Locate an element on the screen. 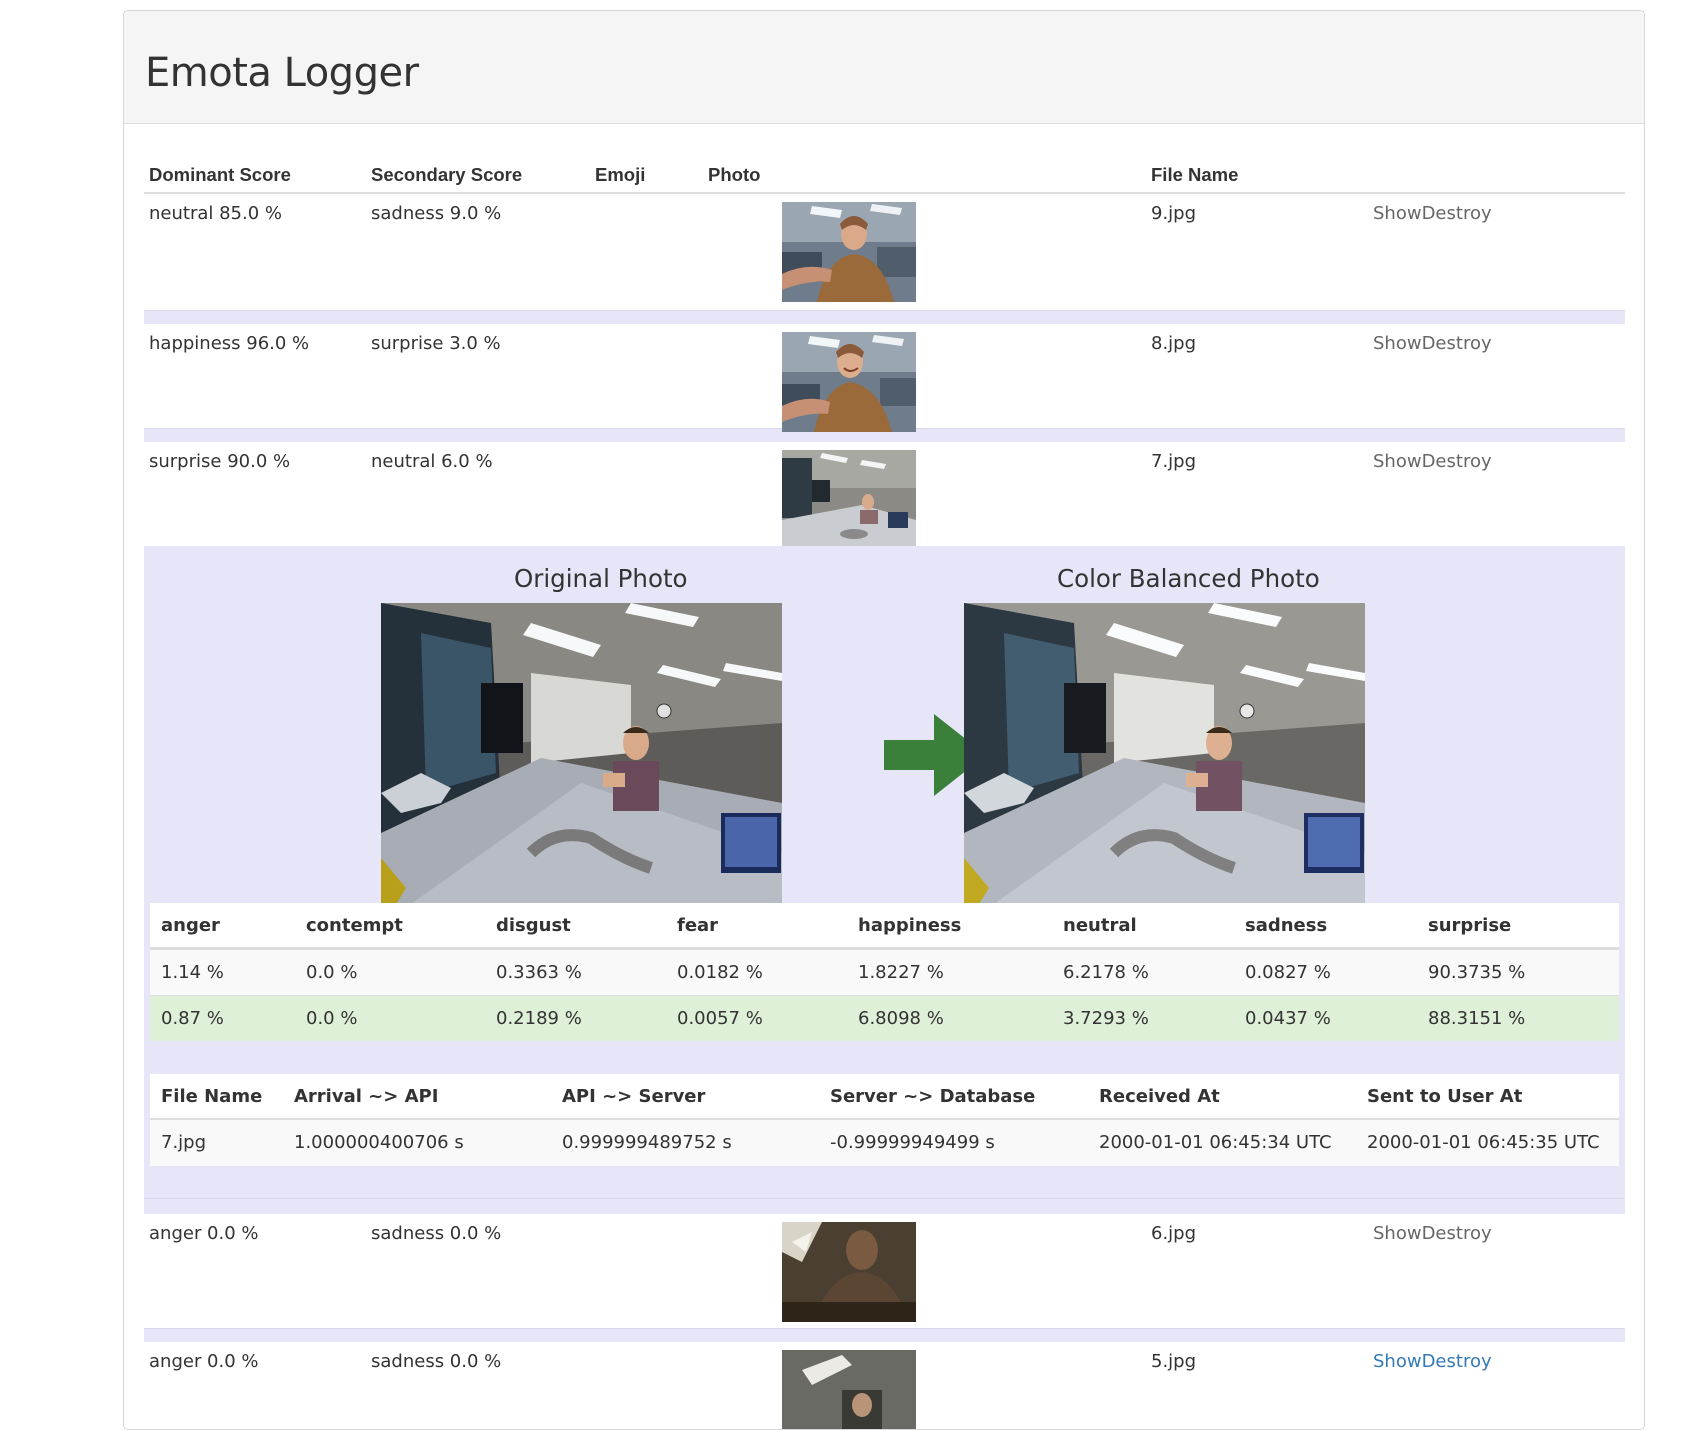 The image size is (1706, 1430). emotion-value: 0.0827 % is located at coordinates (1288, 972).